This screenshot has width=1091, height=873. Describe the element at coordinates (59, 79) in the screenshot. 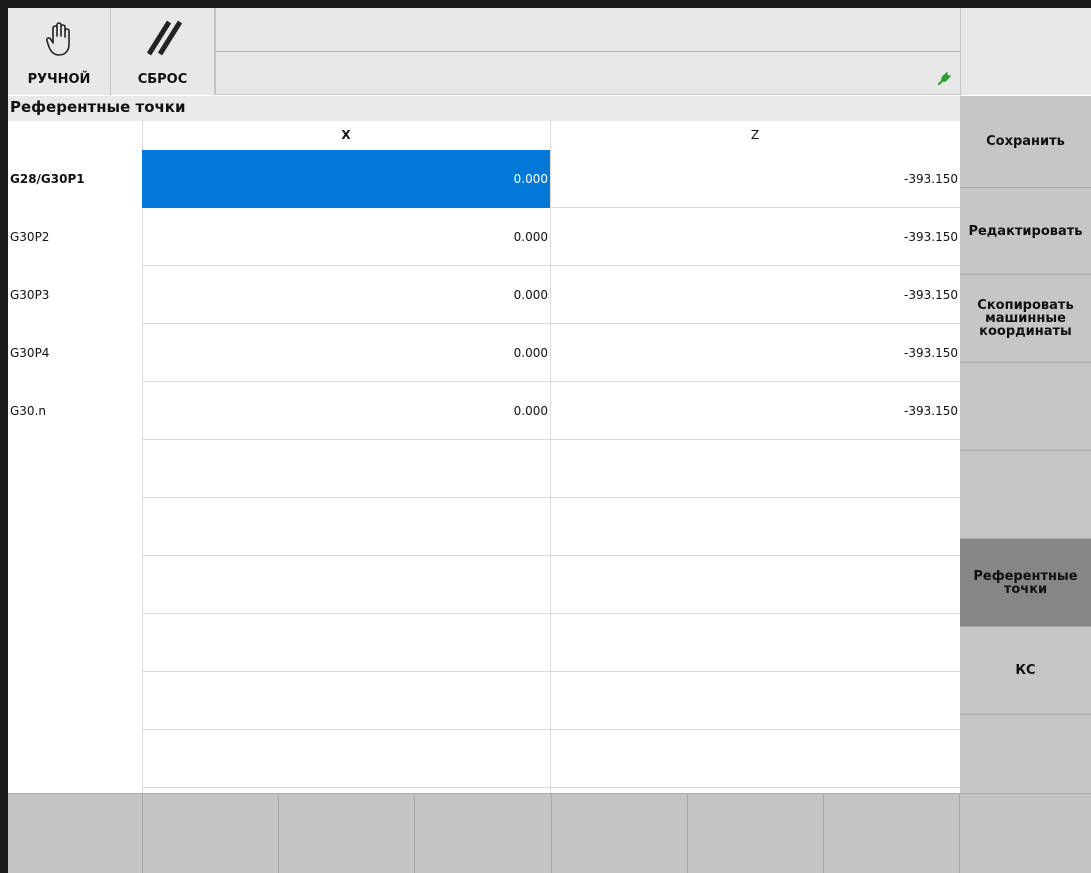

I see `mode-manual-label: РУЧНОЙ` at that location.